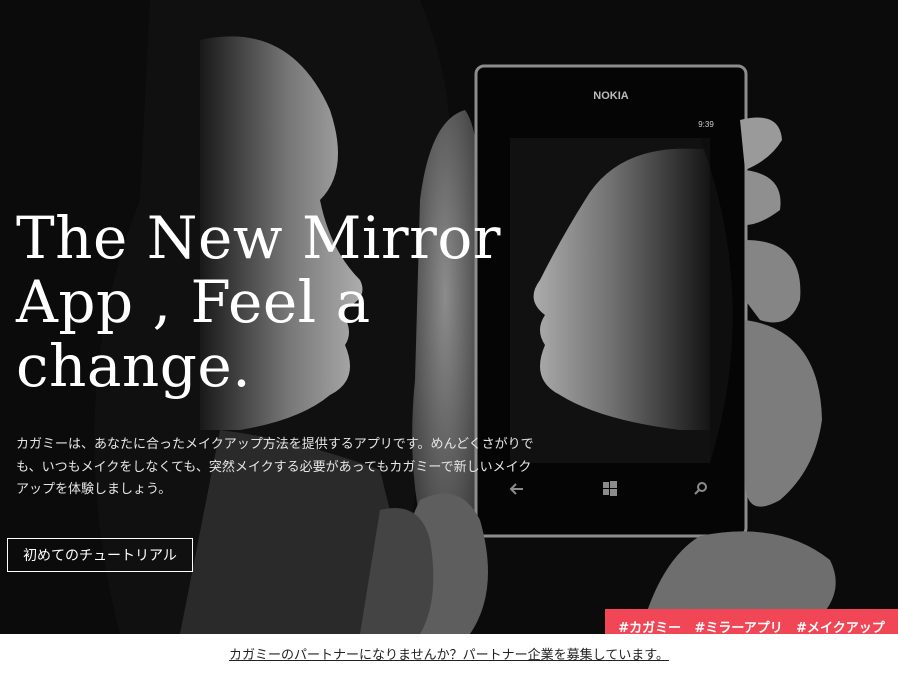 The height and width of the screenshot is (674, 898). I want to click on partner-recruit-link: カガミーのパートナーになりませんか？パートナー企業を募集しています。, so click(449, 653).